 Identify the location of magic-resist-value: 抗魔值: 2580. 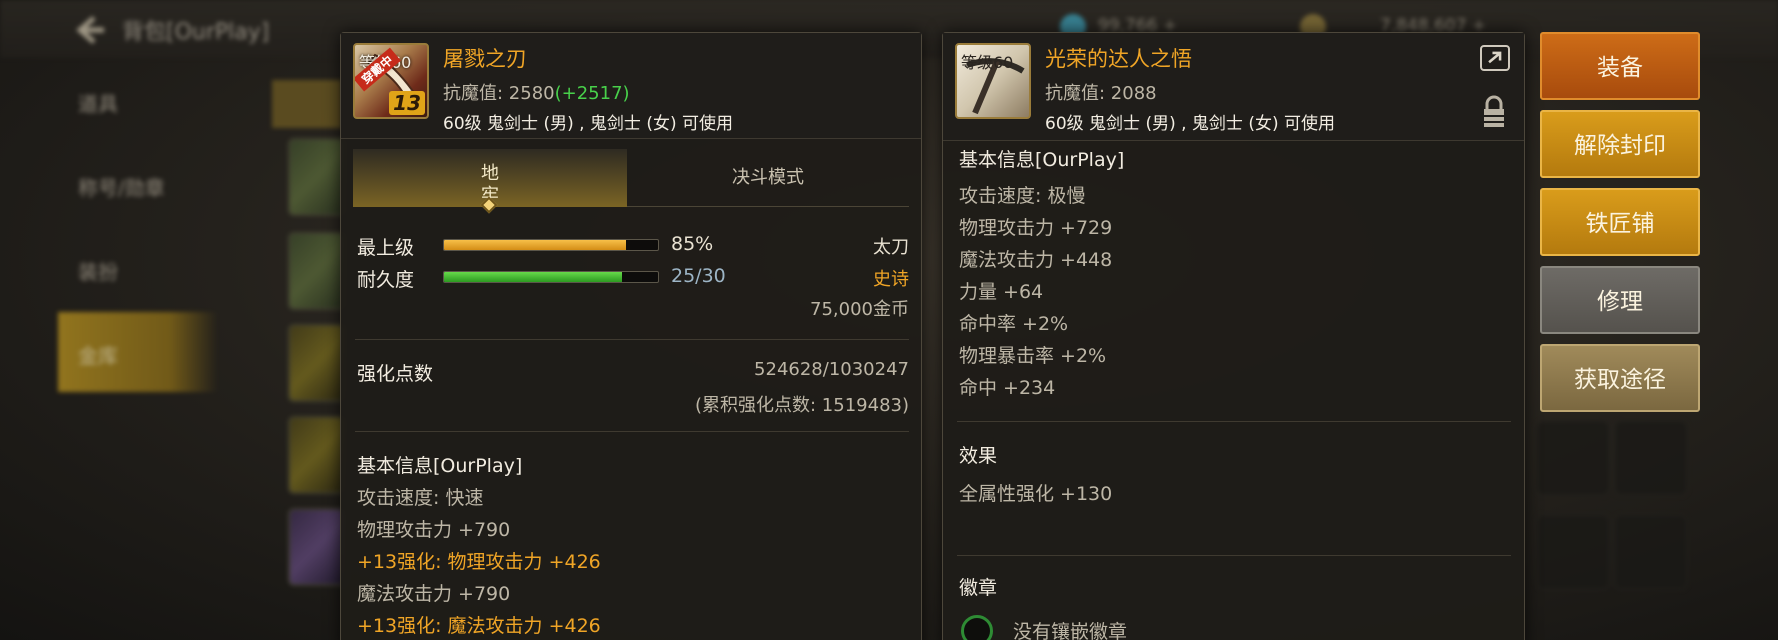
(499, 93).